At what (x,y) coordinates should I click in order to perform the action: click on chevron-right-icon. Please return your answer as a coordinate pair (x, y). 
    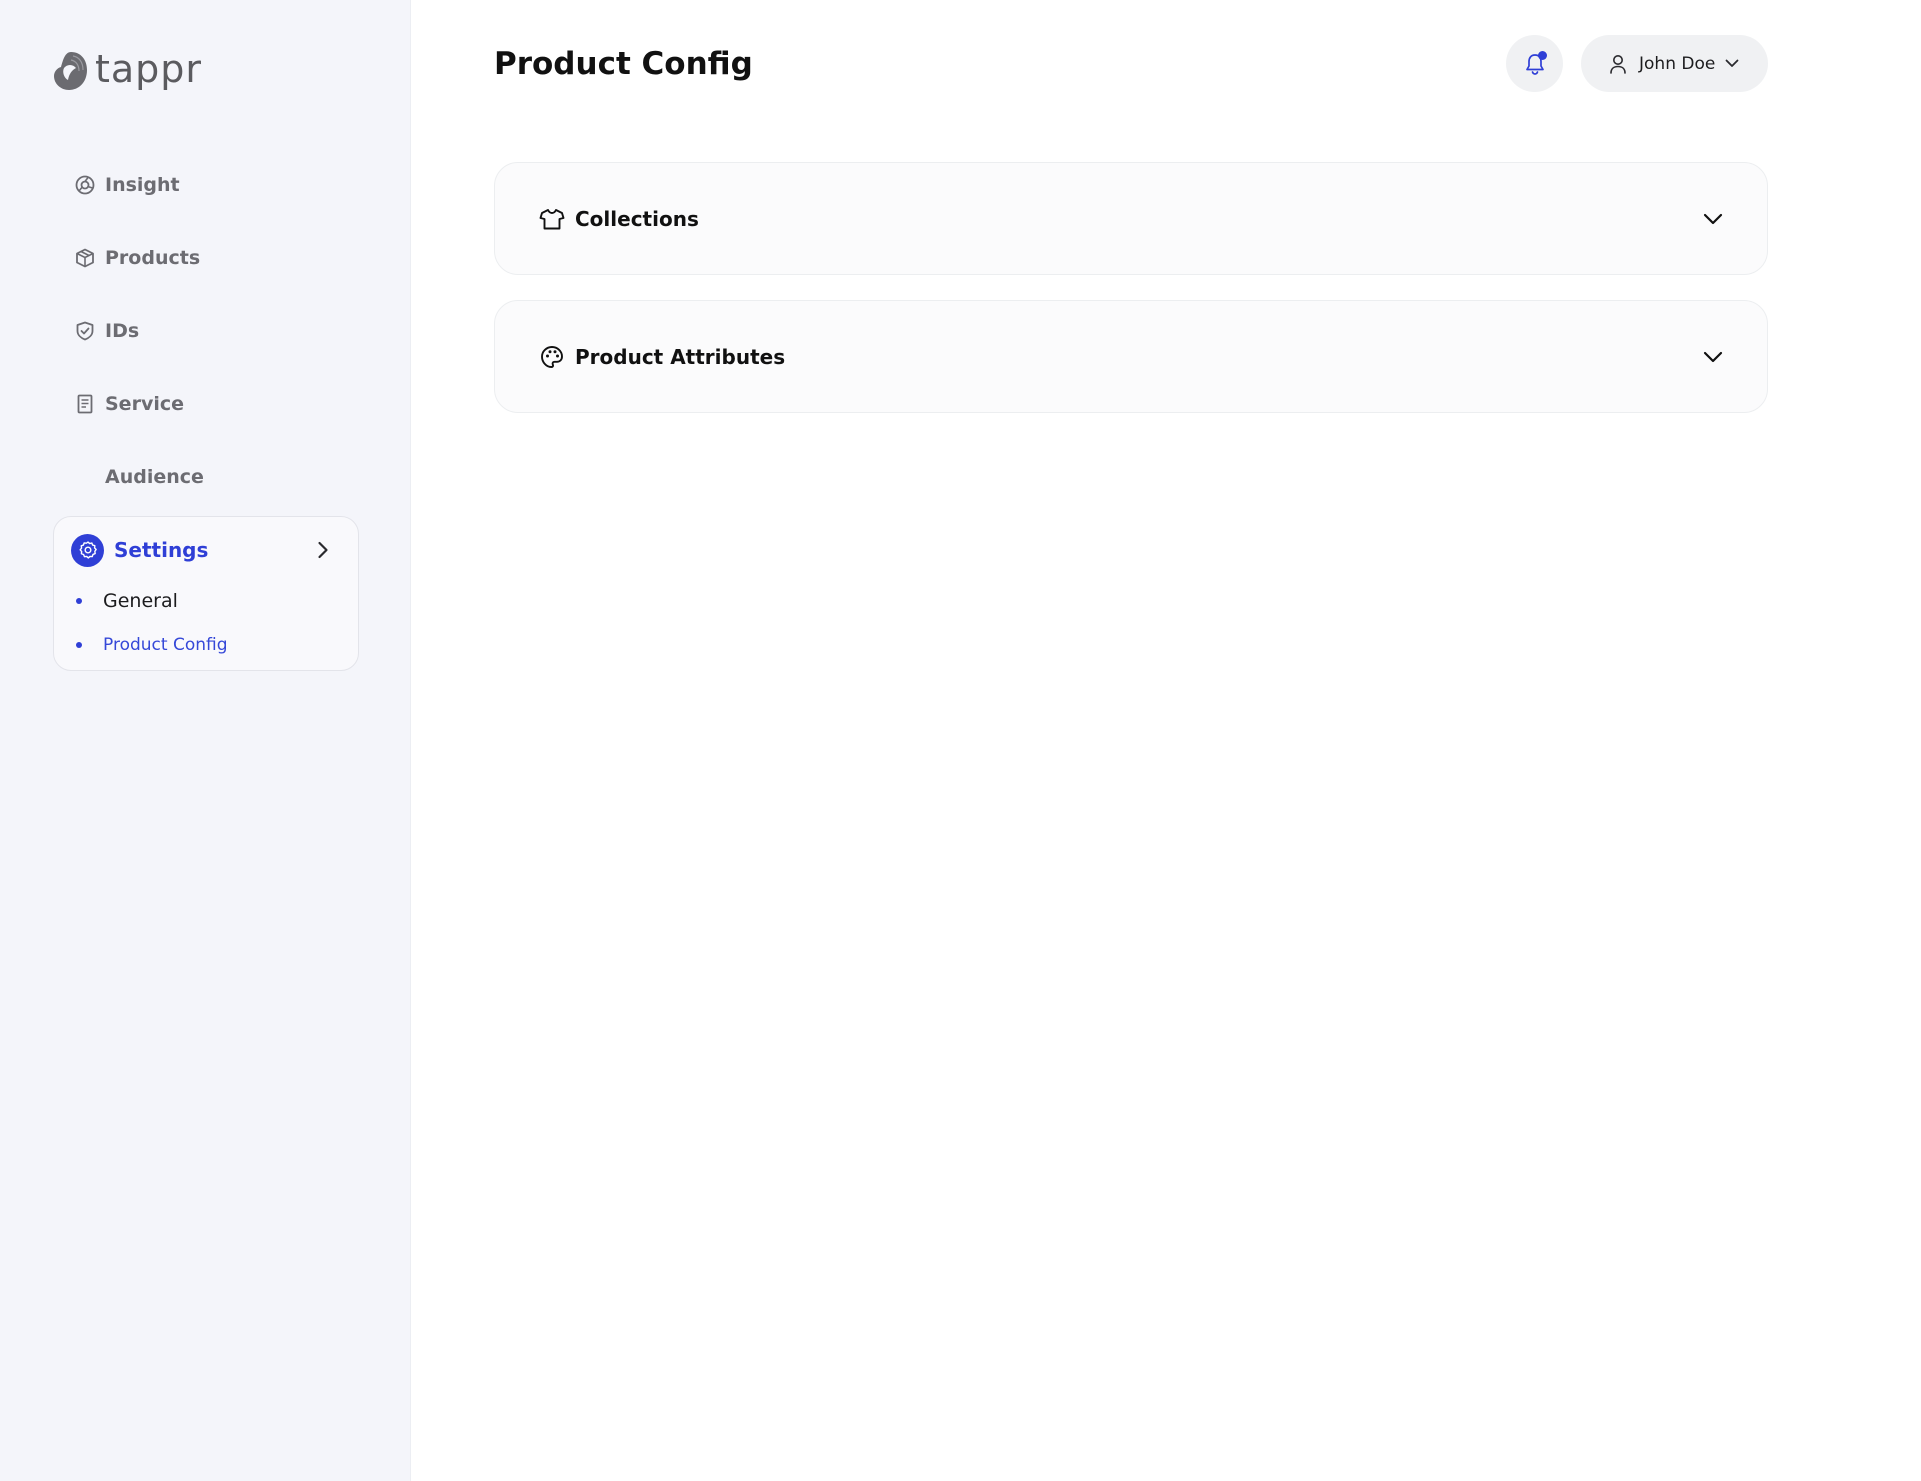
    Looking at the image, I should click on (323, 550).